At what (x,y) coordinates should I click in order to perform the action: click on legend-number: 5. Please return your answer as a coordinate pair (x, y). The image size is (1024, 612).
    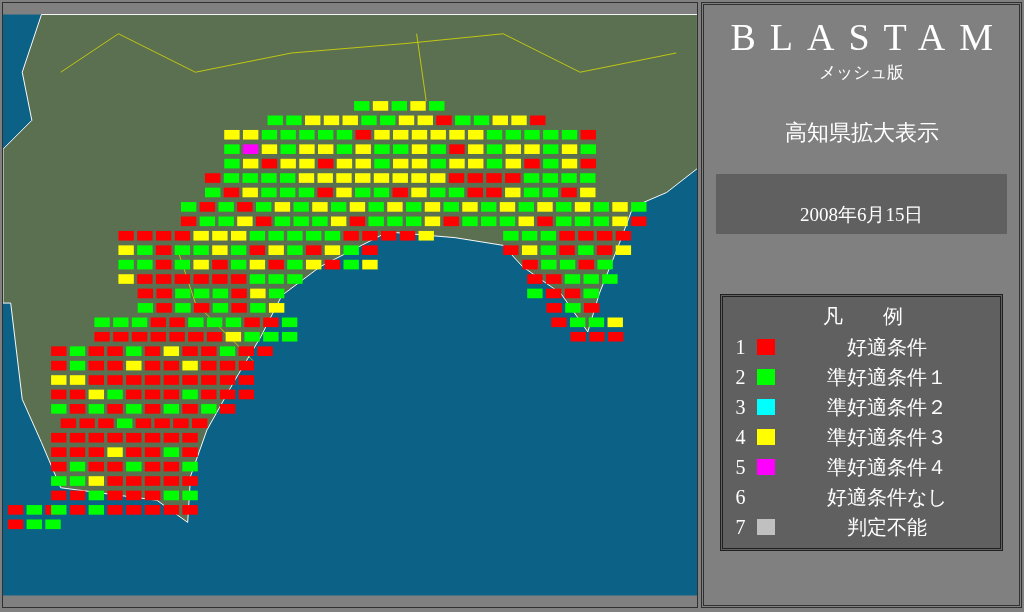
    Looking at the image, I should click on (741, 467).